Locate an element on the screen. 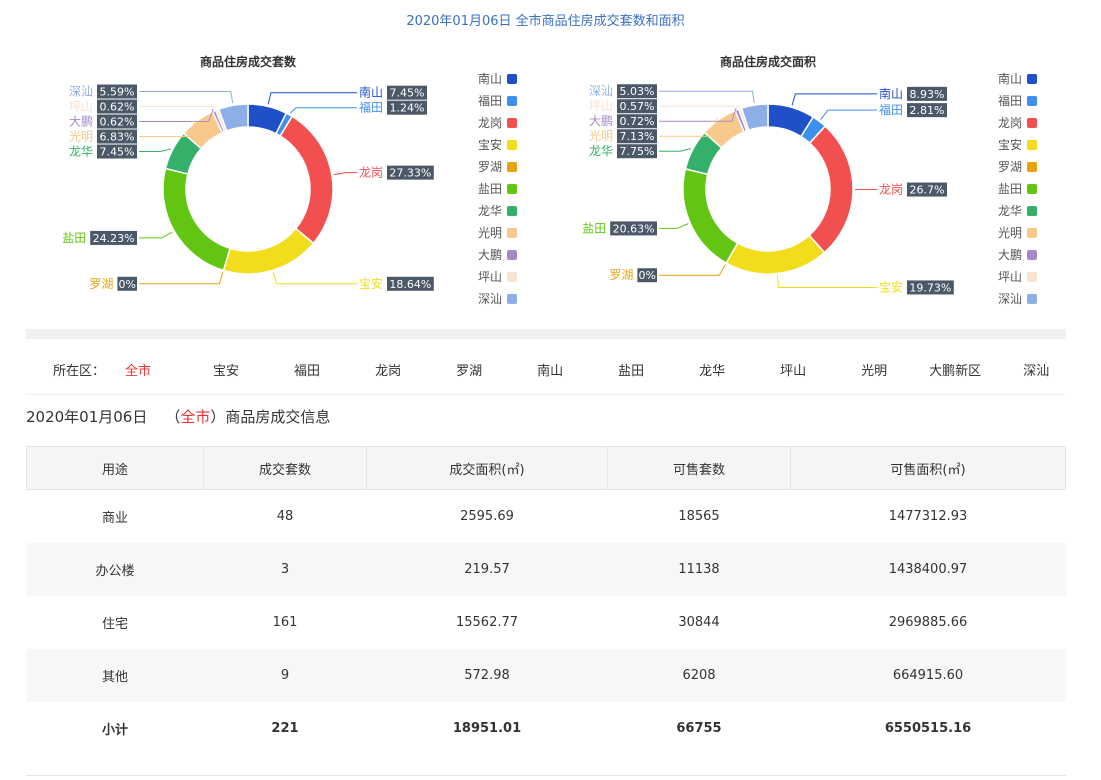 The image size is (1101, 780). slice-percent-label: 0.72% is located at coordinates (637, 121).